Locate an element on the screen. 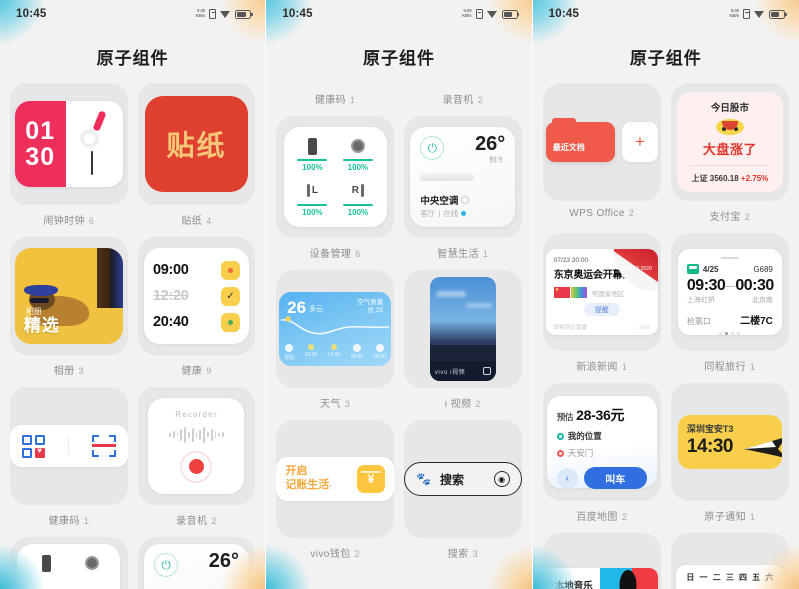 The width and height of the screenshot is (799, 589). wps-widget: 最近文档 + is located at coordinates (601, 141).